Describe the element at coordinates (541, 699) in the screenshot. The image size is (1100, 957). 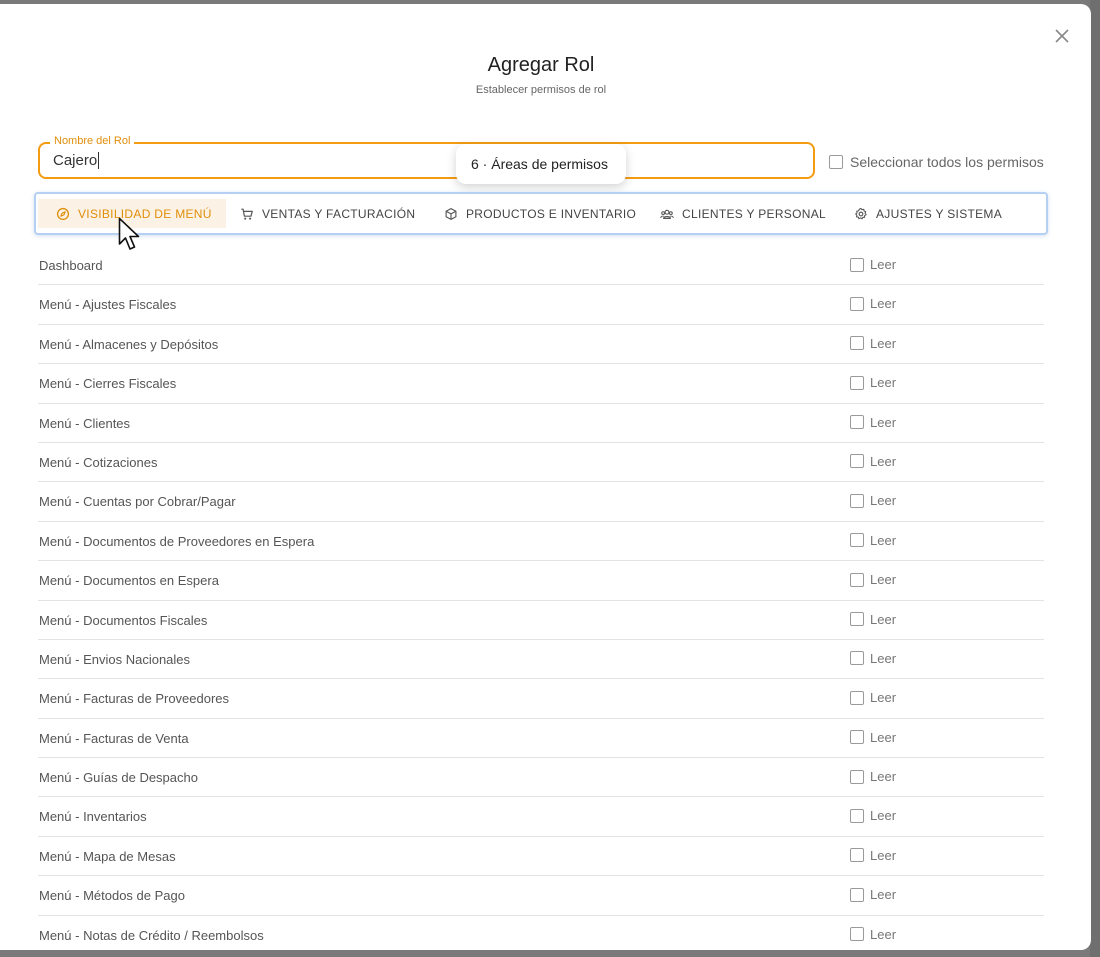
I see `permission-row: Menú - Facturas de Proveedores Leer` at that location.